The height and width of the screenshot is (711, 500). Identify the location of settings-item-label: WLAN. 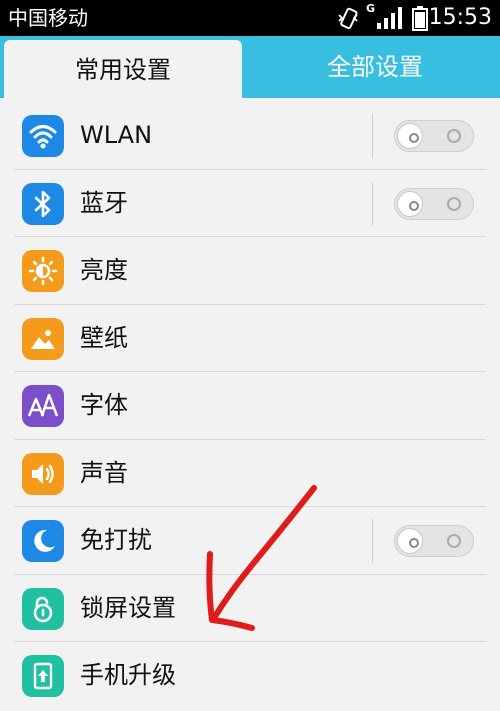
(116, 135).